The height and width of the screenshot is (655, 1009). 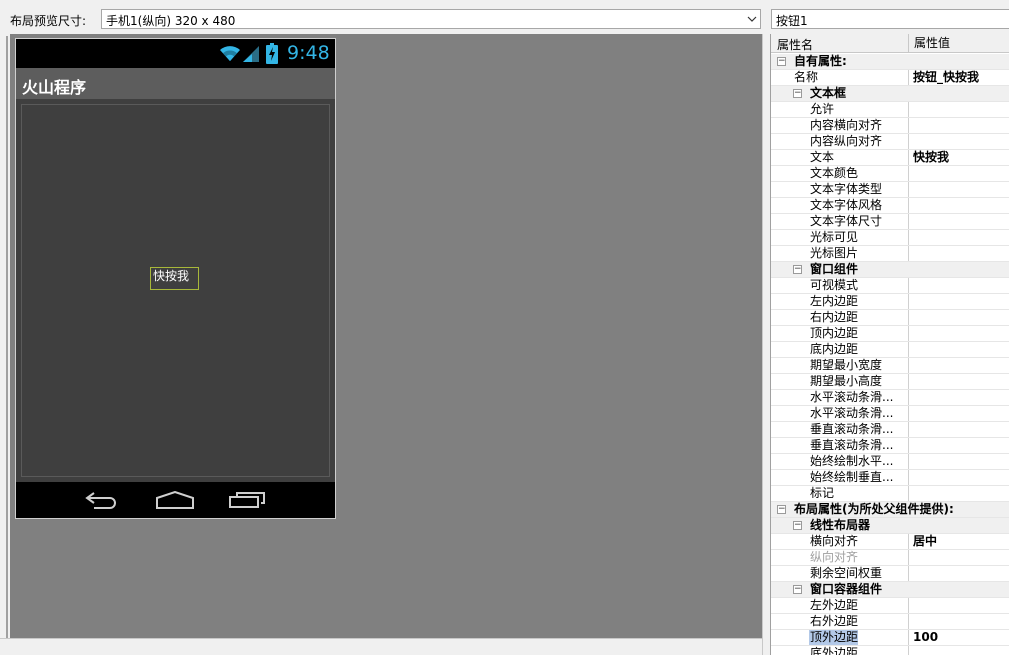 I want to click on property-row: 文本 快按我, so click(x=890, y=158).